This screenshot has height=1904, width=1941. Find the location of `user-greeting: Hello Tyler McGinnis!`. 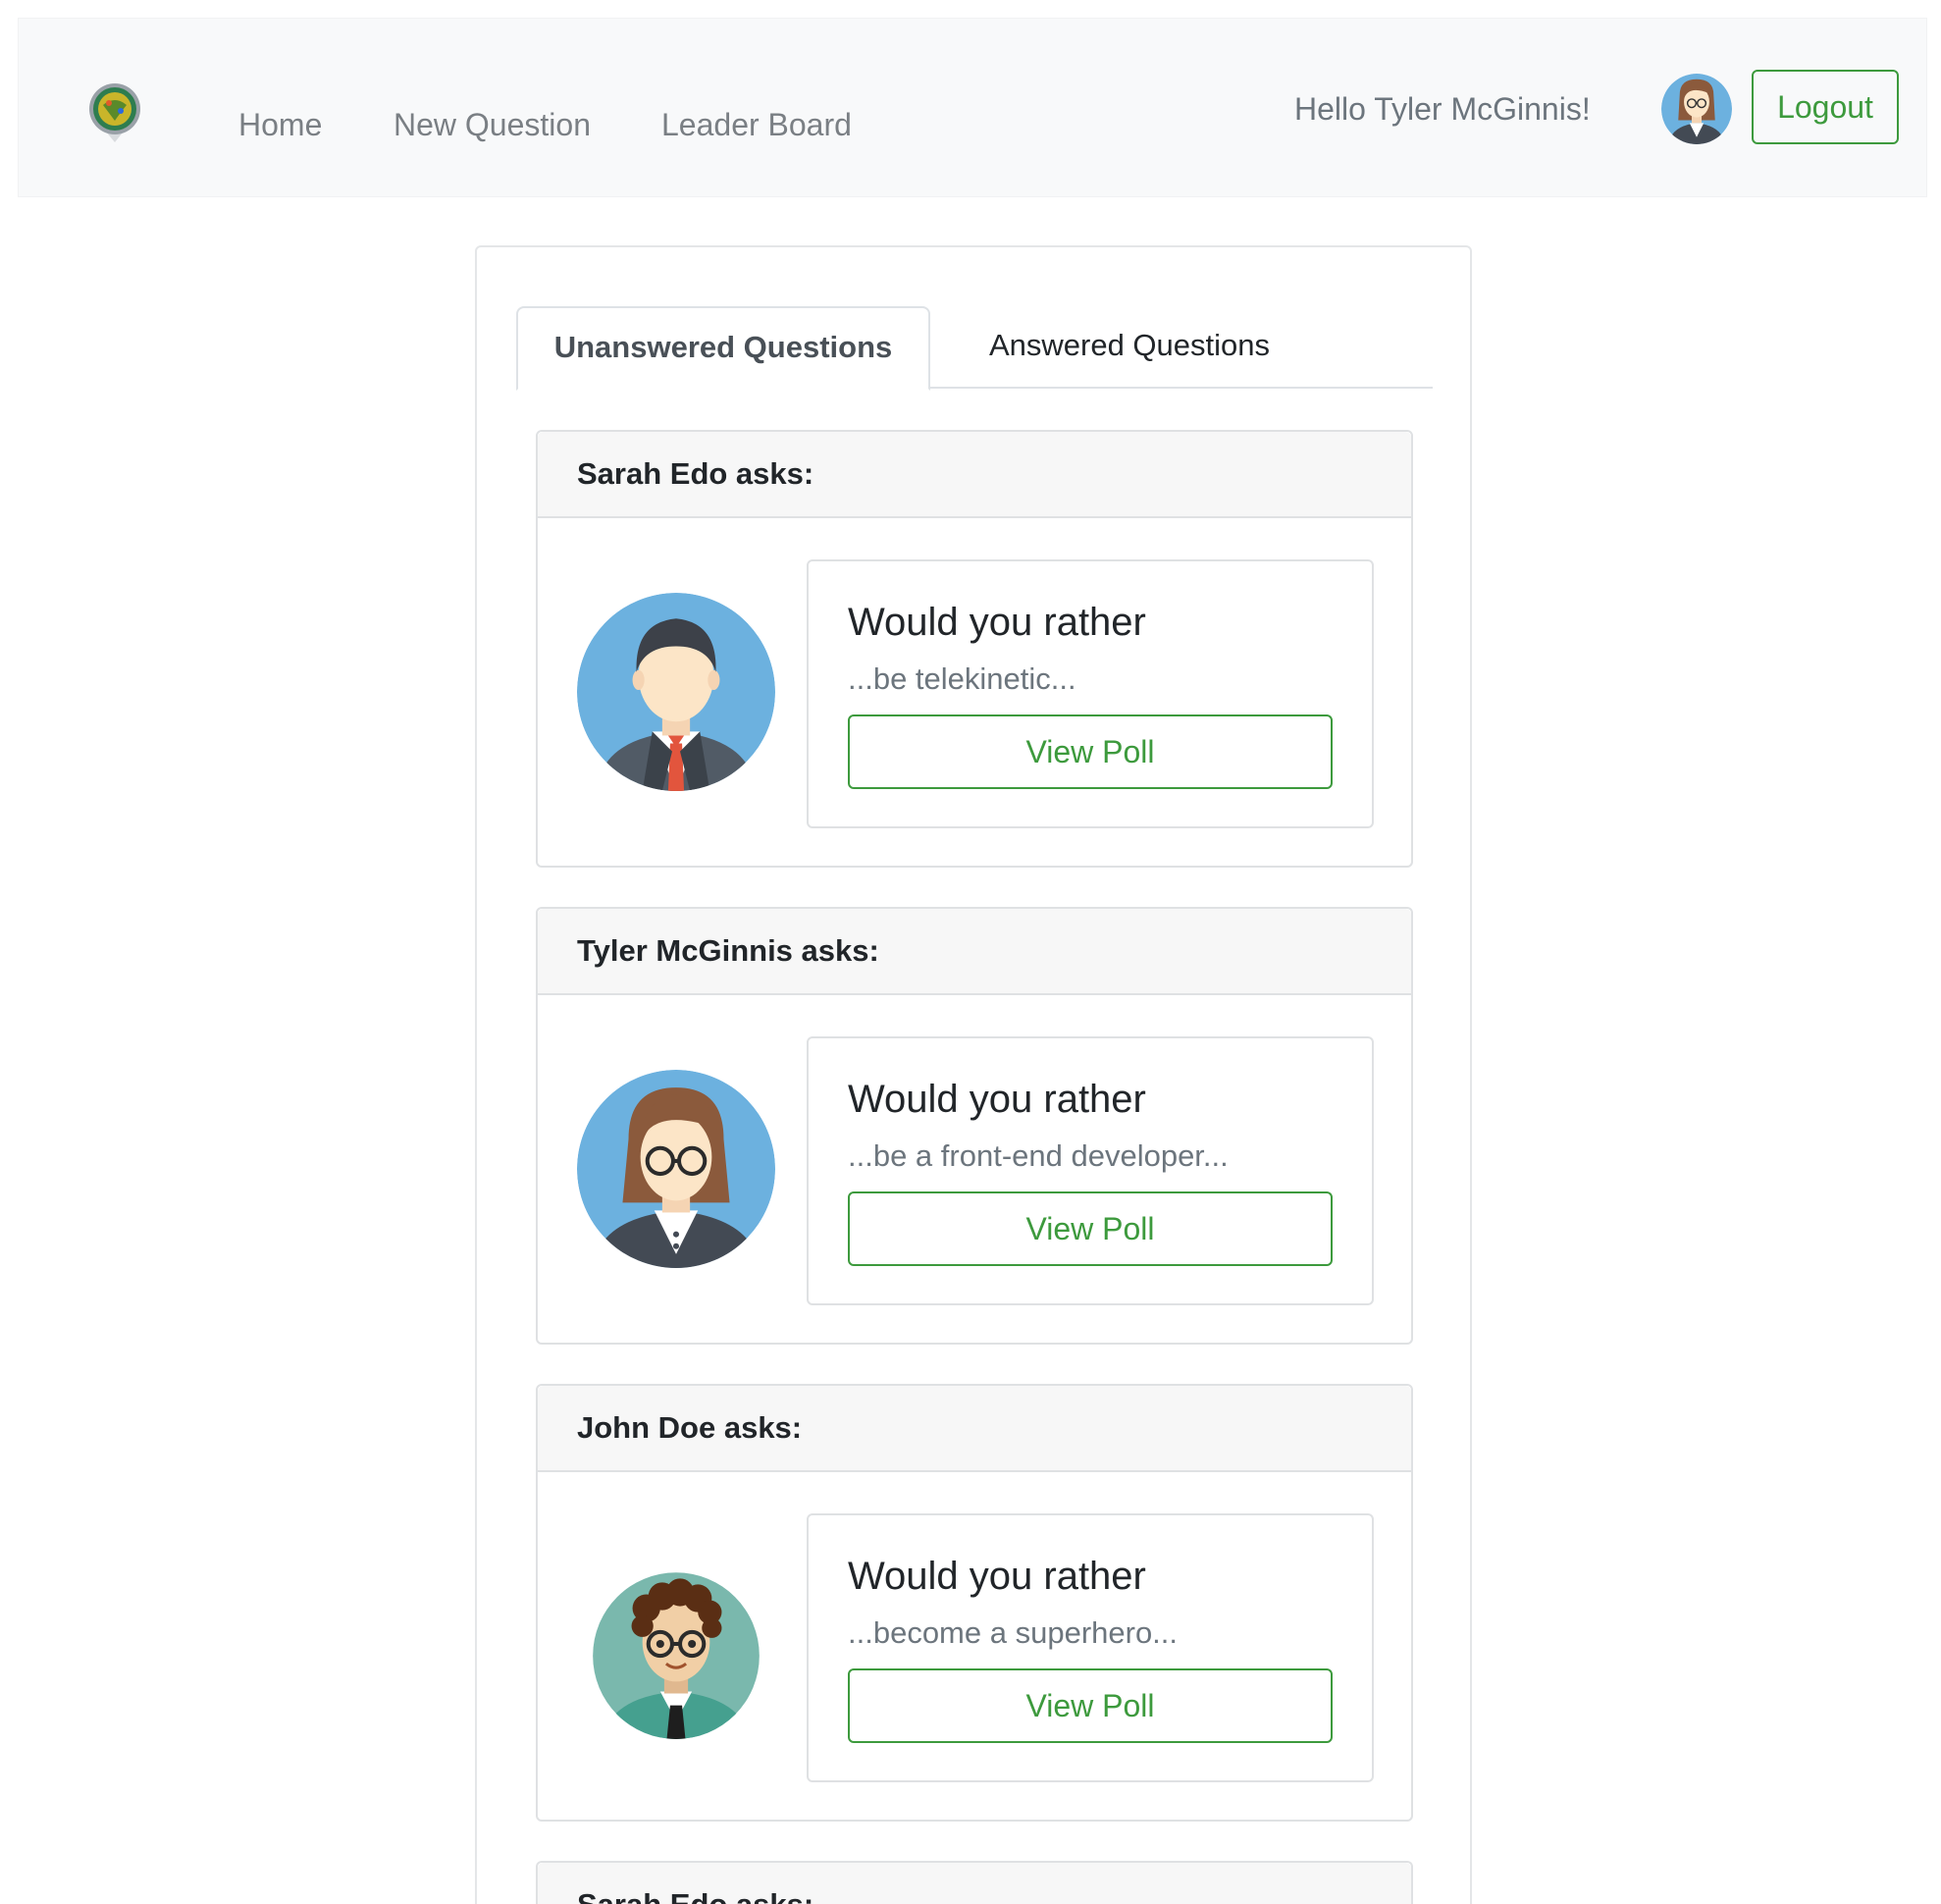

user-greeting: Hello Tyler McGinnis! is located at coordinates (1442, 109).